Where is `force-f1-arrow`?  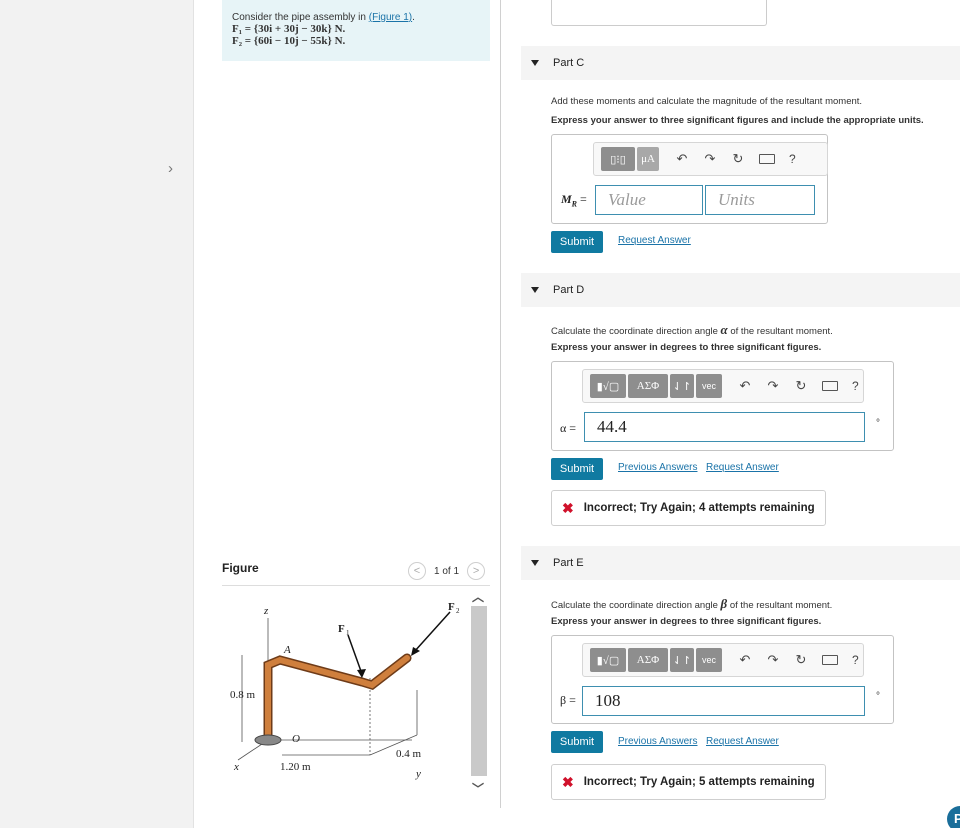
force-f1-arrow is located at coordinates (355, 654).